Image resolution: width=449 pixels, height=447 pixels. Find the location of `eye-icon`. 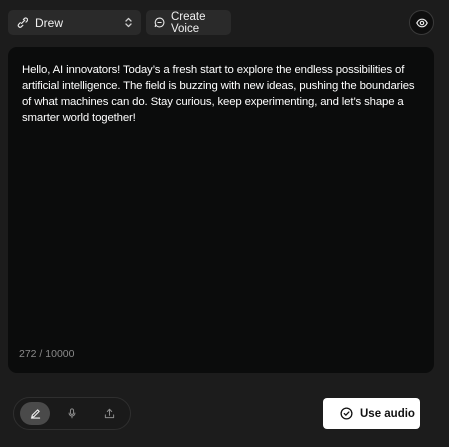

eye-icon is located at coordinates (421, 23).